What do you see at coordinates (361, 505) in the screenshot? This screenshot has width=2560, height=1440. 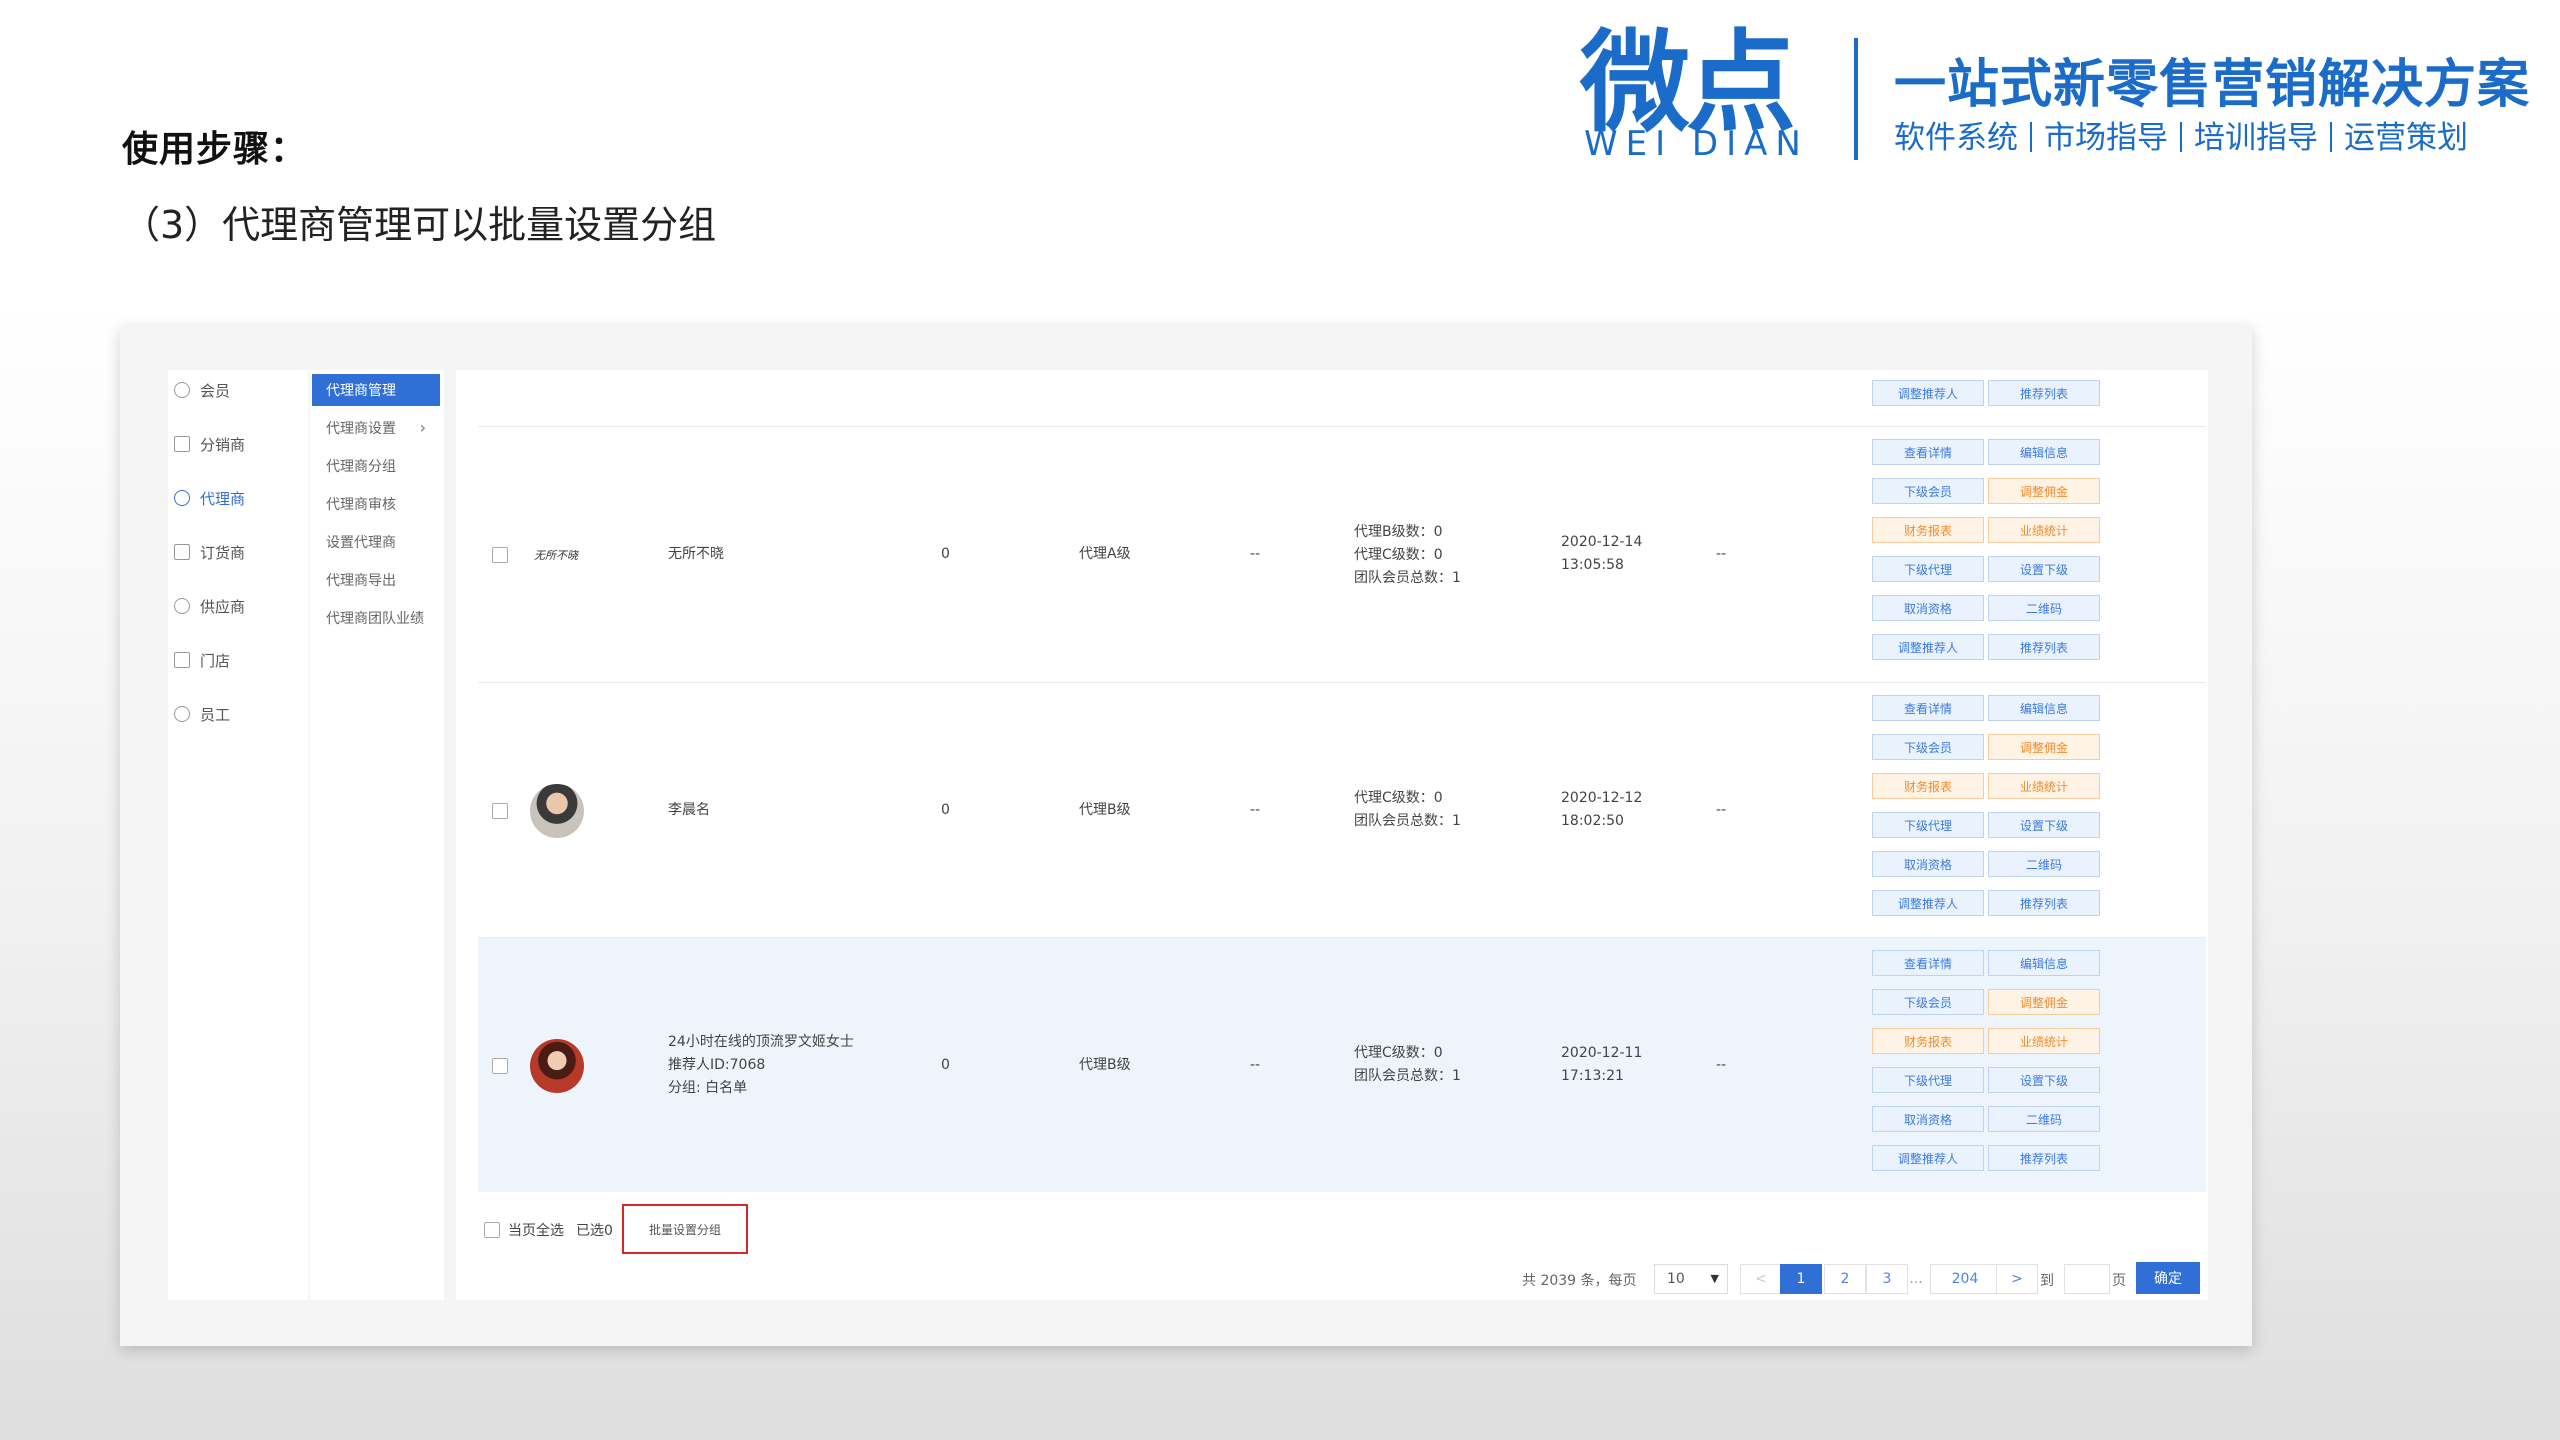 I see `submenu-label: 代理商审核` at bounding box center [361, 505].